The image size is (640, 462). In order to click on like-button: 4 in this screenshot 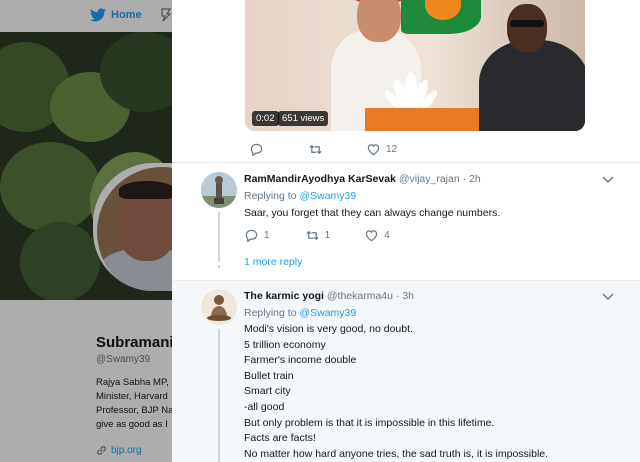, I will do `click(377, 235)`.